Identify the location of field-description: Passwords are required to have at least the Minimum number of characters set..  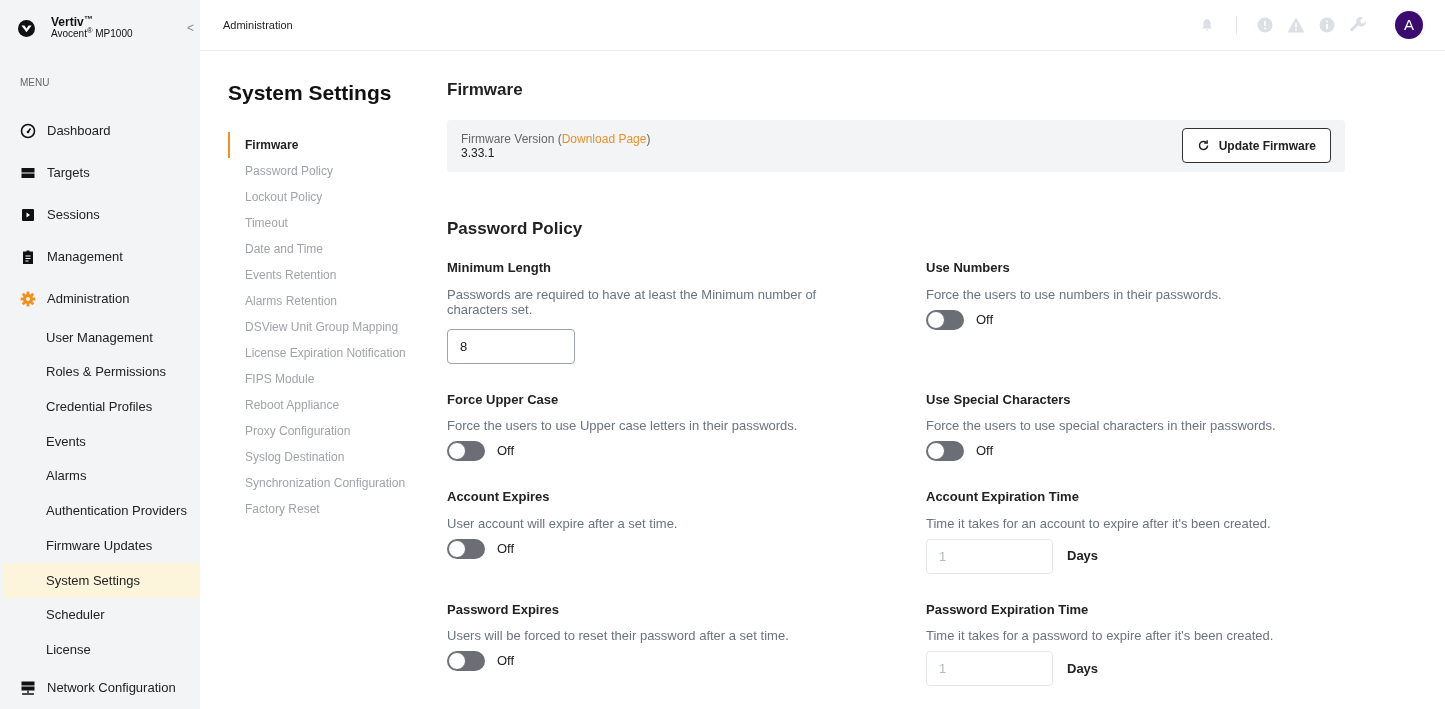
(632, 301).